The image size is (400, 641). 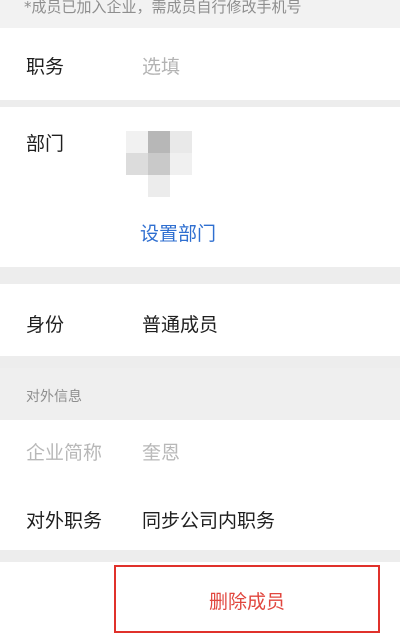 What do you see at coordinates (161, 453) in the screenshot?
I see `company-short-name-value: 奎恩` at bounding box center [161, 453].